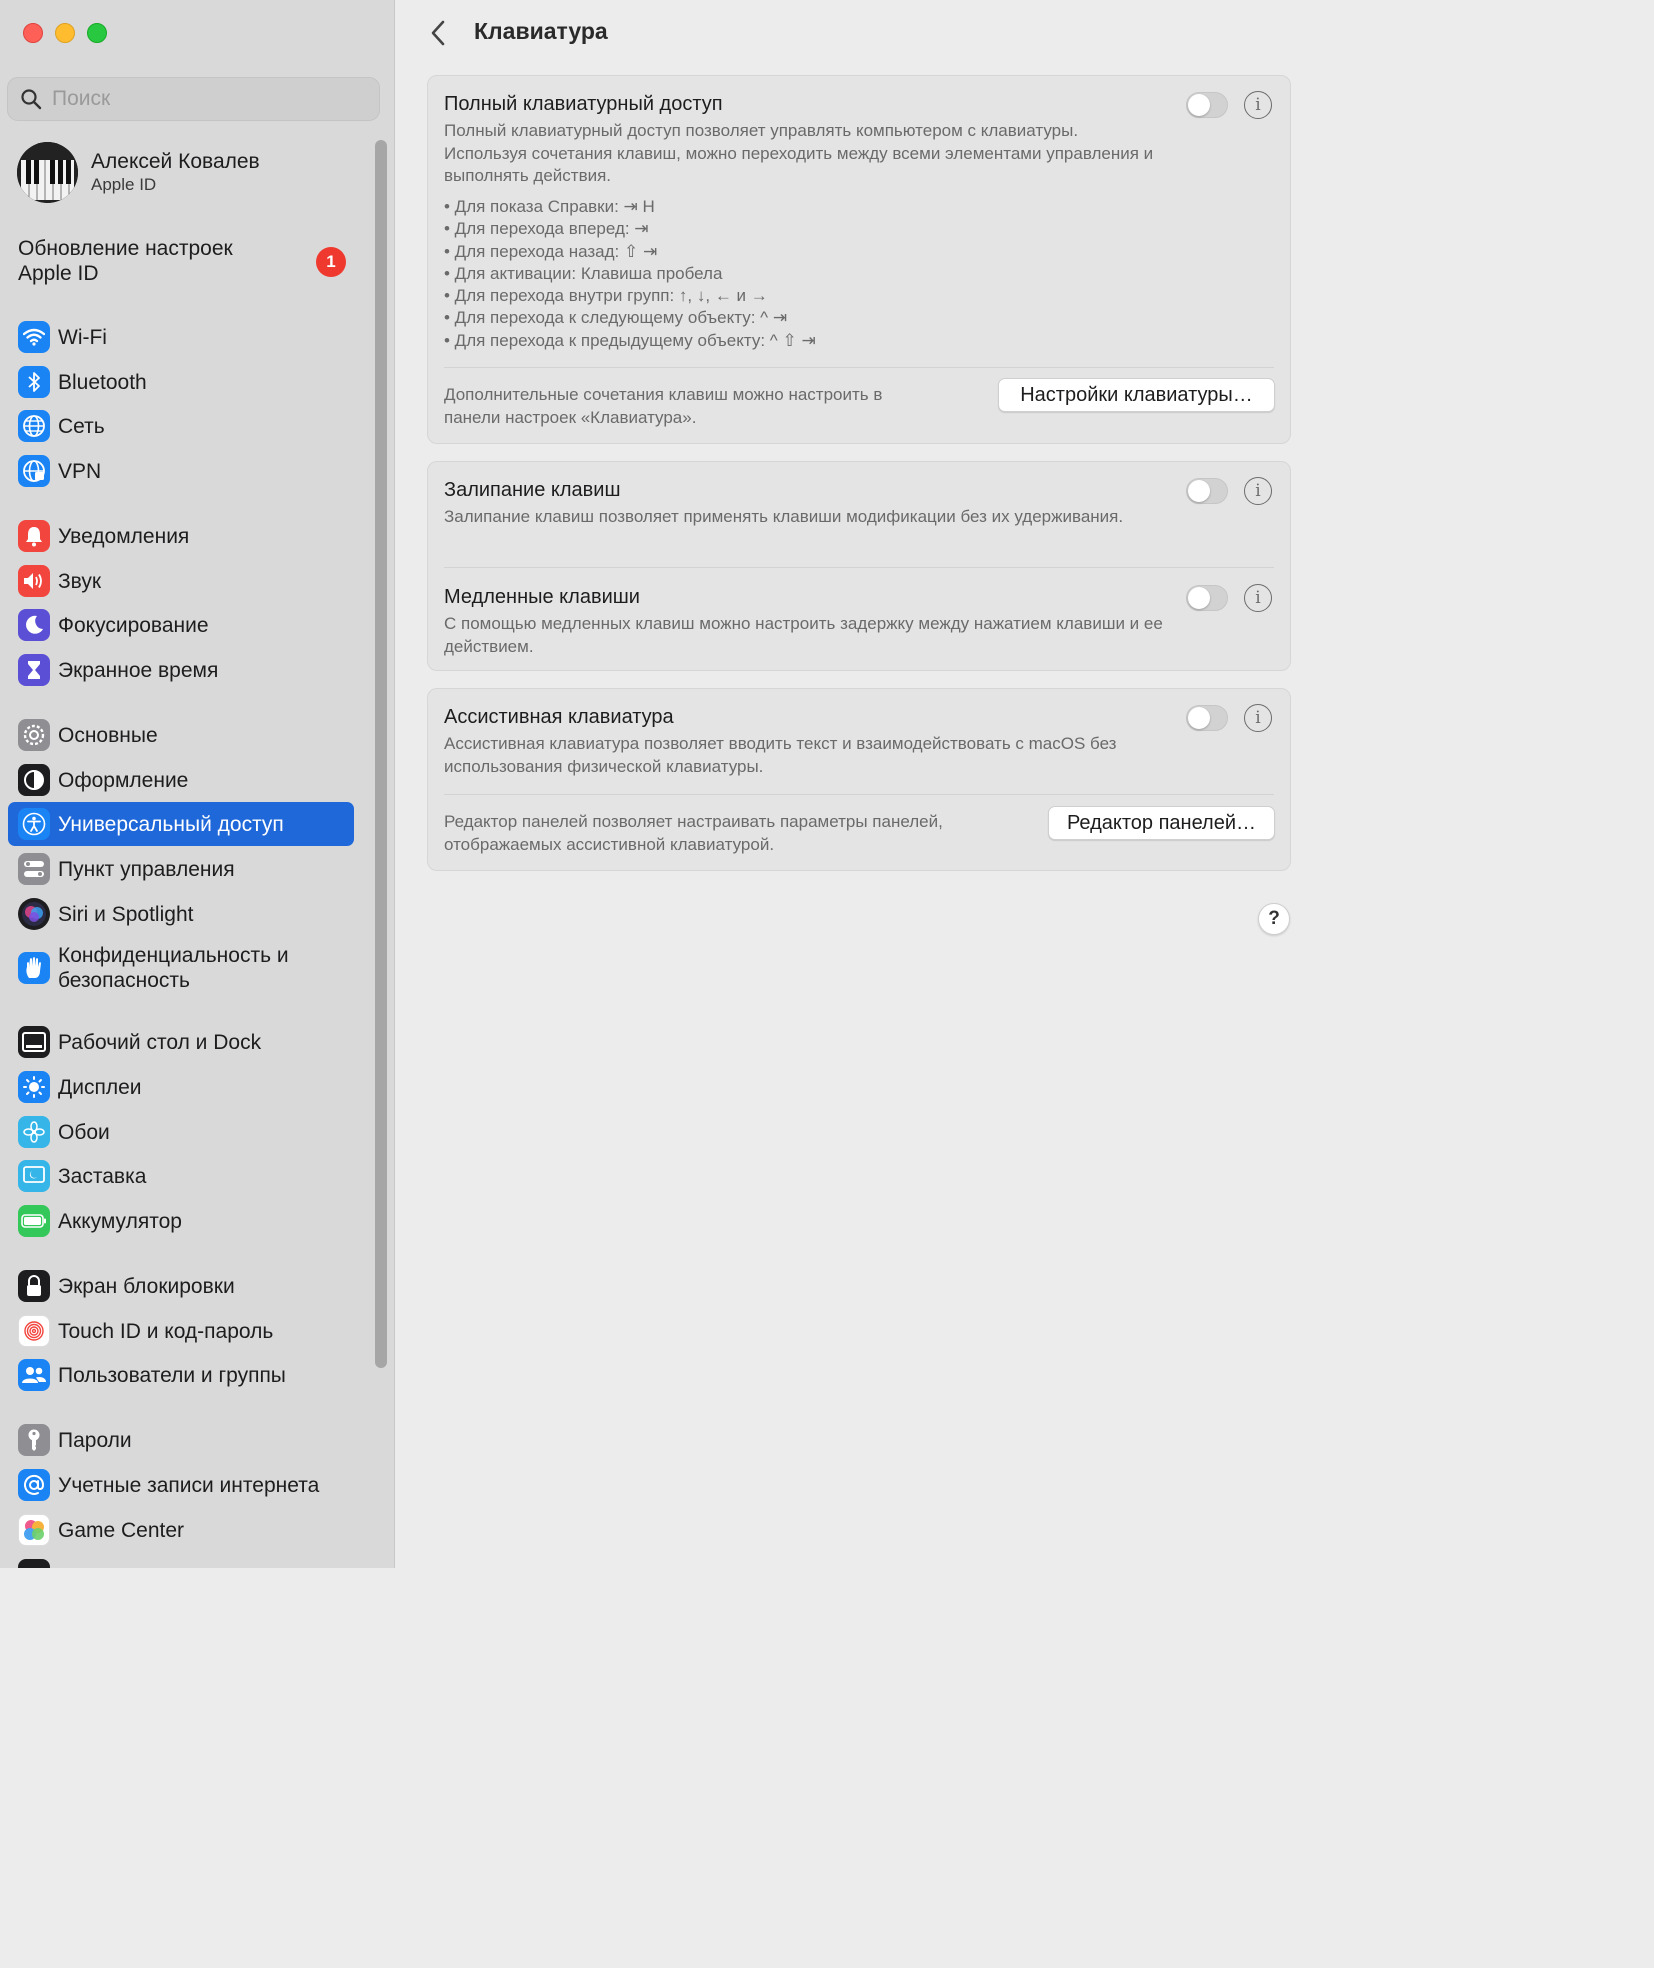 Image resolution: width=1654 pixels, height=1968 pixels. What do you see at coordinates (34, 968) in the screenshot?
I see `hand-icon` at bounding box center [34, 968].